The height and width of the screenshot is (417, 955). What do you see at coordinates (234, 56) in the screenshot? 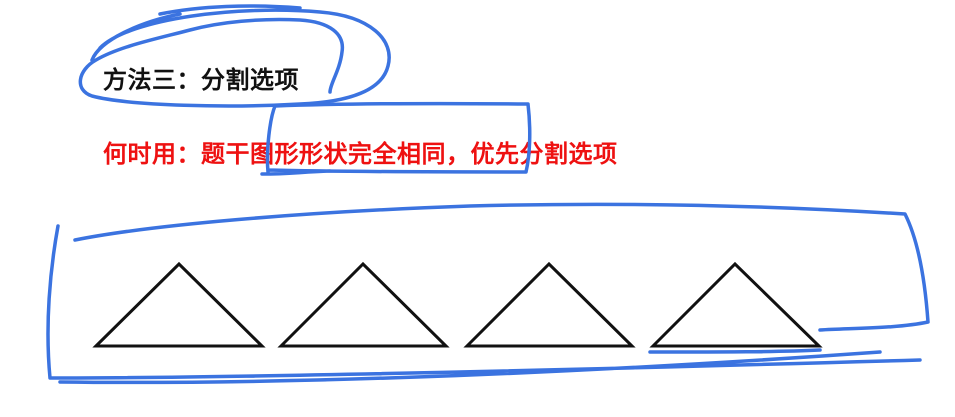
I see `heading-circle-annotation` at bounding box center [234, 56].